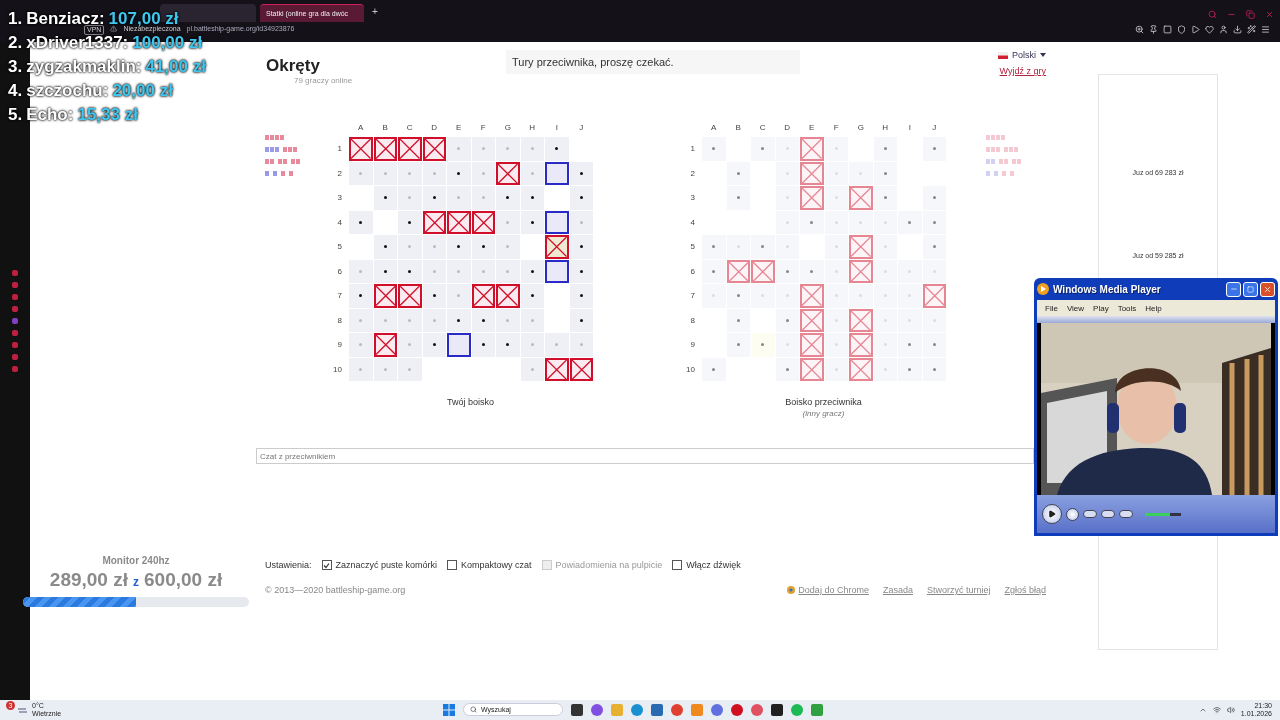 The image size is (1280, 720). I want to click on footer-link: Zgłoś błąd, so click(1025, 590).